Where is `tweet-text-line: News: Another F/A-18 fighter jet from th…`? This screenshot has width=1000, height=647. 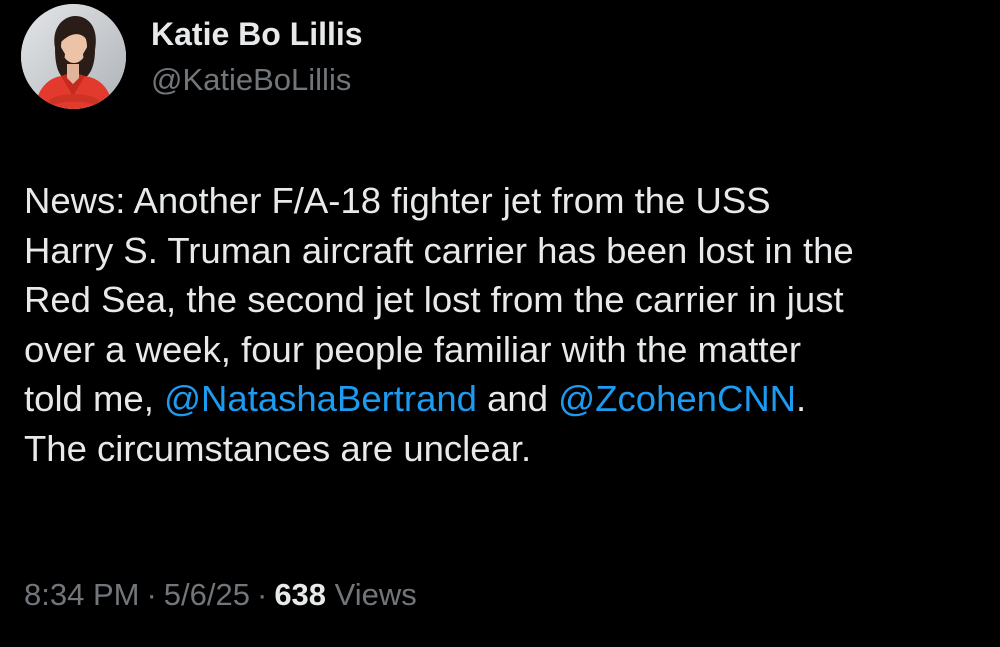
tweet-text-line: News: Another F/A-18 fighter jet from th… is located at coordinates (504, 201).